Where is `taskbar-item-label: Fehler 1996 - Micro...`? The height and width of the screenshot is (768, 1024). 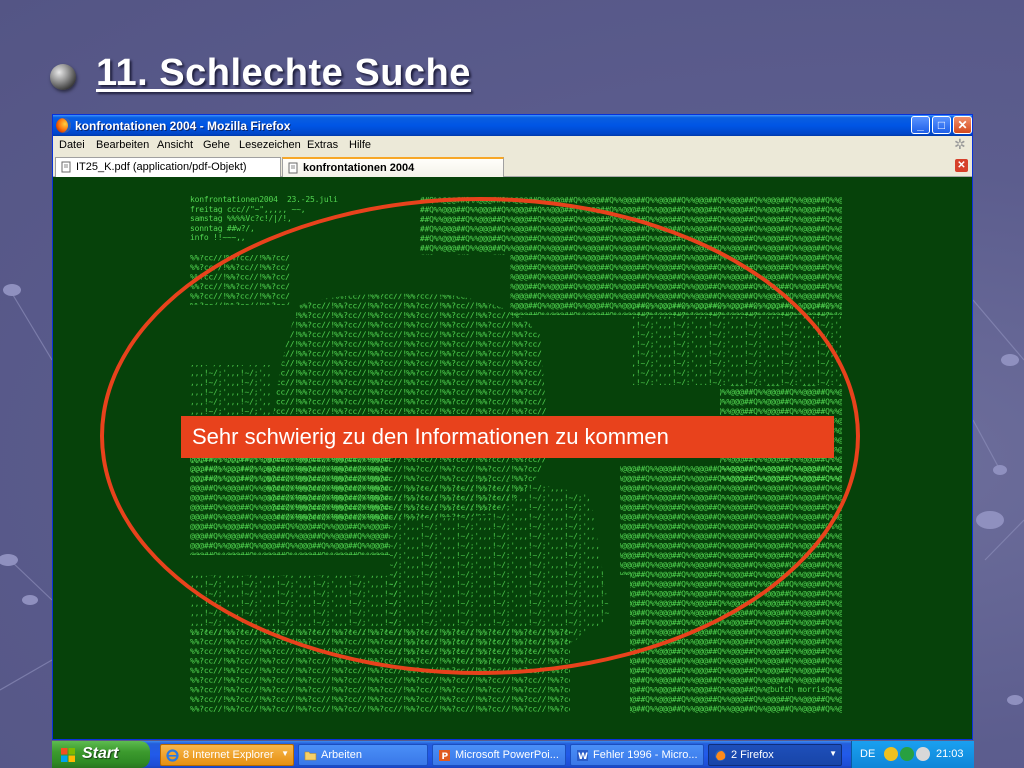 taskbar-item-label: Fehler 1996 - Micro... is located at coordinates (645, 755).